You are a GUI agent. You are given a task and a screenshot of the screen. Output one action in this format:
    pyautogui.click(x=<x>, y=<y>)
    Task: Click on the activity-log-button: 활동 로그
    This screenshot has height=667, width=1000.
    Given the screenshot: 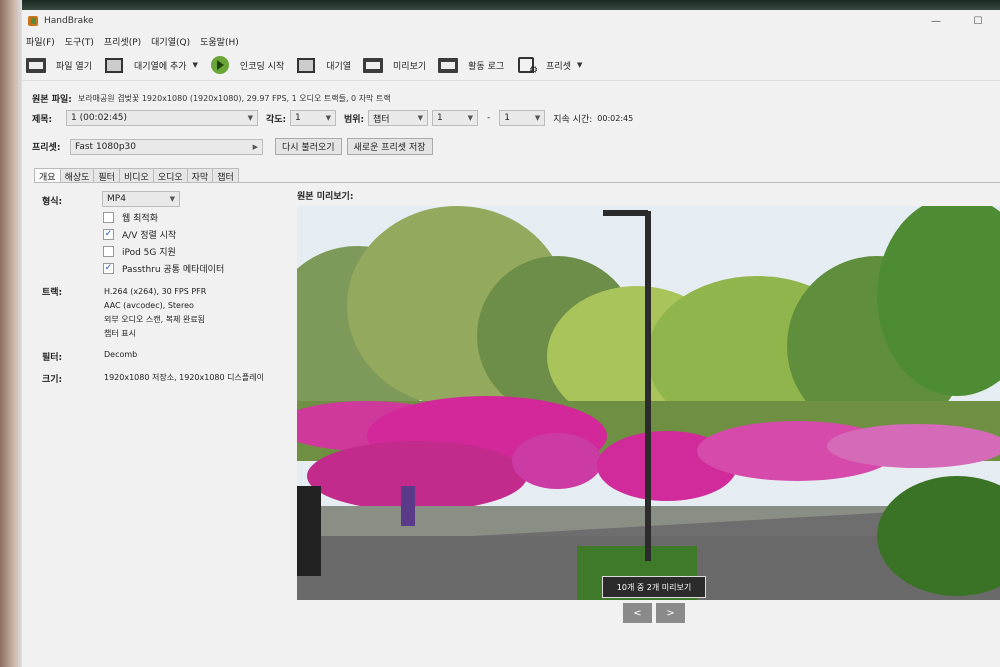 What is the action you would take?
    pyautogui.click(x=471, y=65)
    